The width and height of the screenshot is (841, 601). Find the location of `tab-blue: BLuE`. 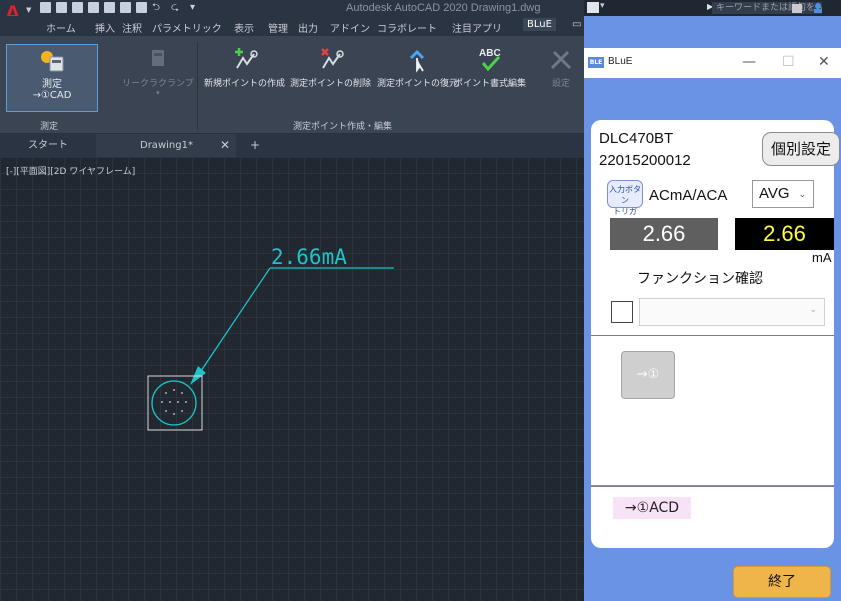

tab-blue: BLuE is located at coordinates (539, 24).